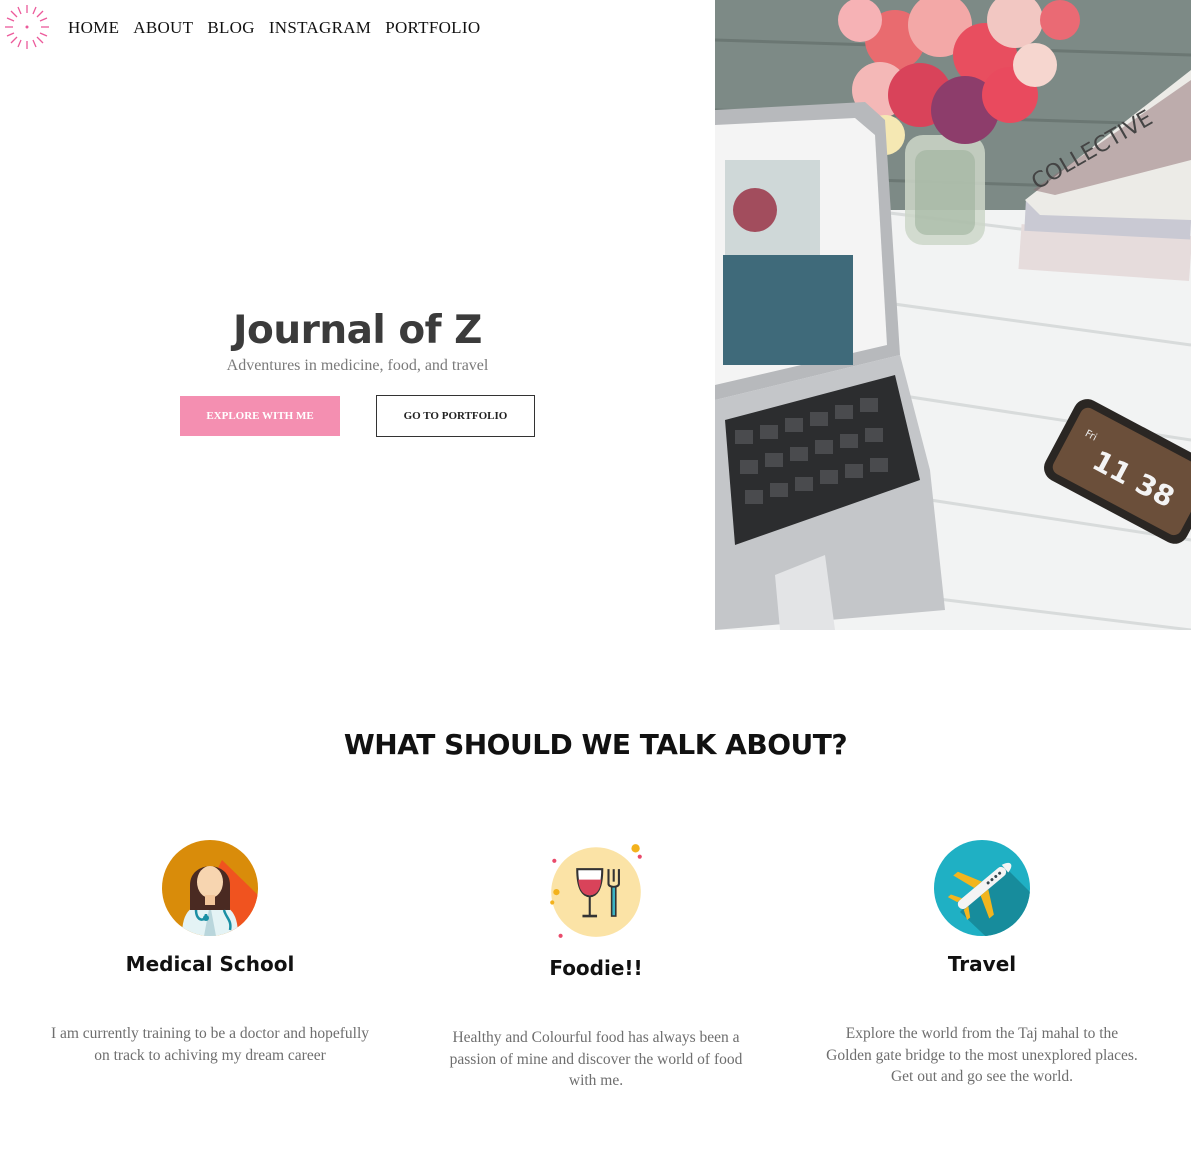  I want to click on nav-about: ABOUT, so click(163, 28).